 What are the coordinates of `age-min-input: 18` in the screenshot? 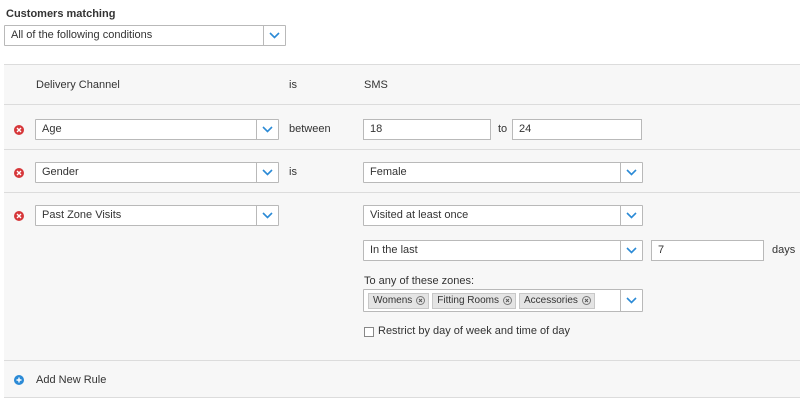 It's located at (427, 129).